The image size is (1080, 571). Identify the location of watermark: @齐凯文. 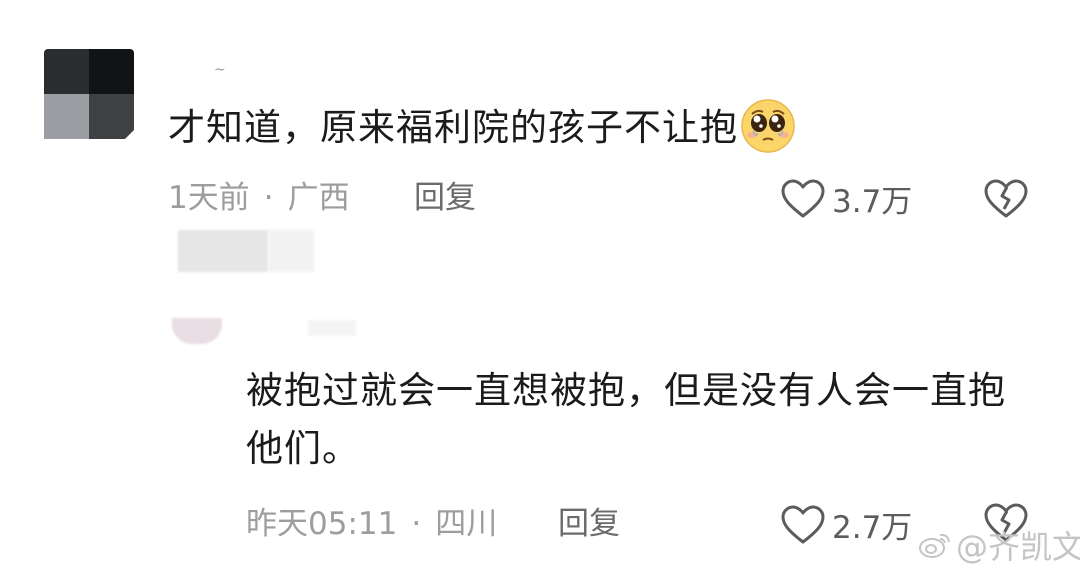
(999, 545).